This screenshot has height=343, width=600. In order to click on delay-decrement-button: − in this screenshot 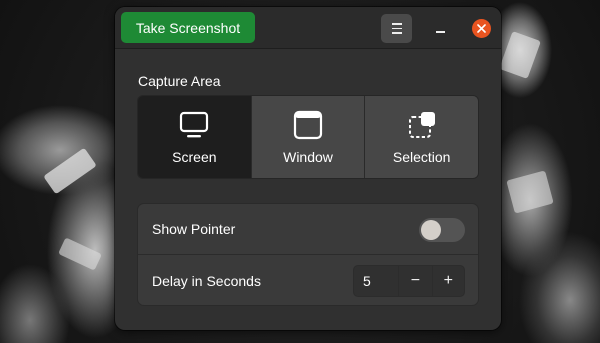, I will do `click(415, 281)`.